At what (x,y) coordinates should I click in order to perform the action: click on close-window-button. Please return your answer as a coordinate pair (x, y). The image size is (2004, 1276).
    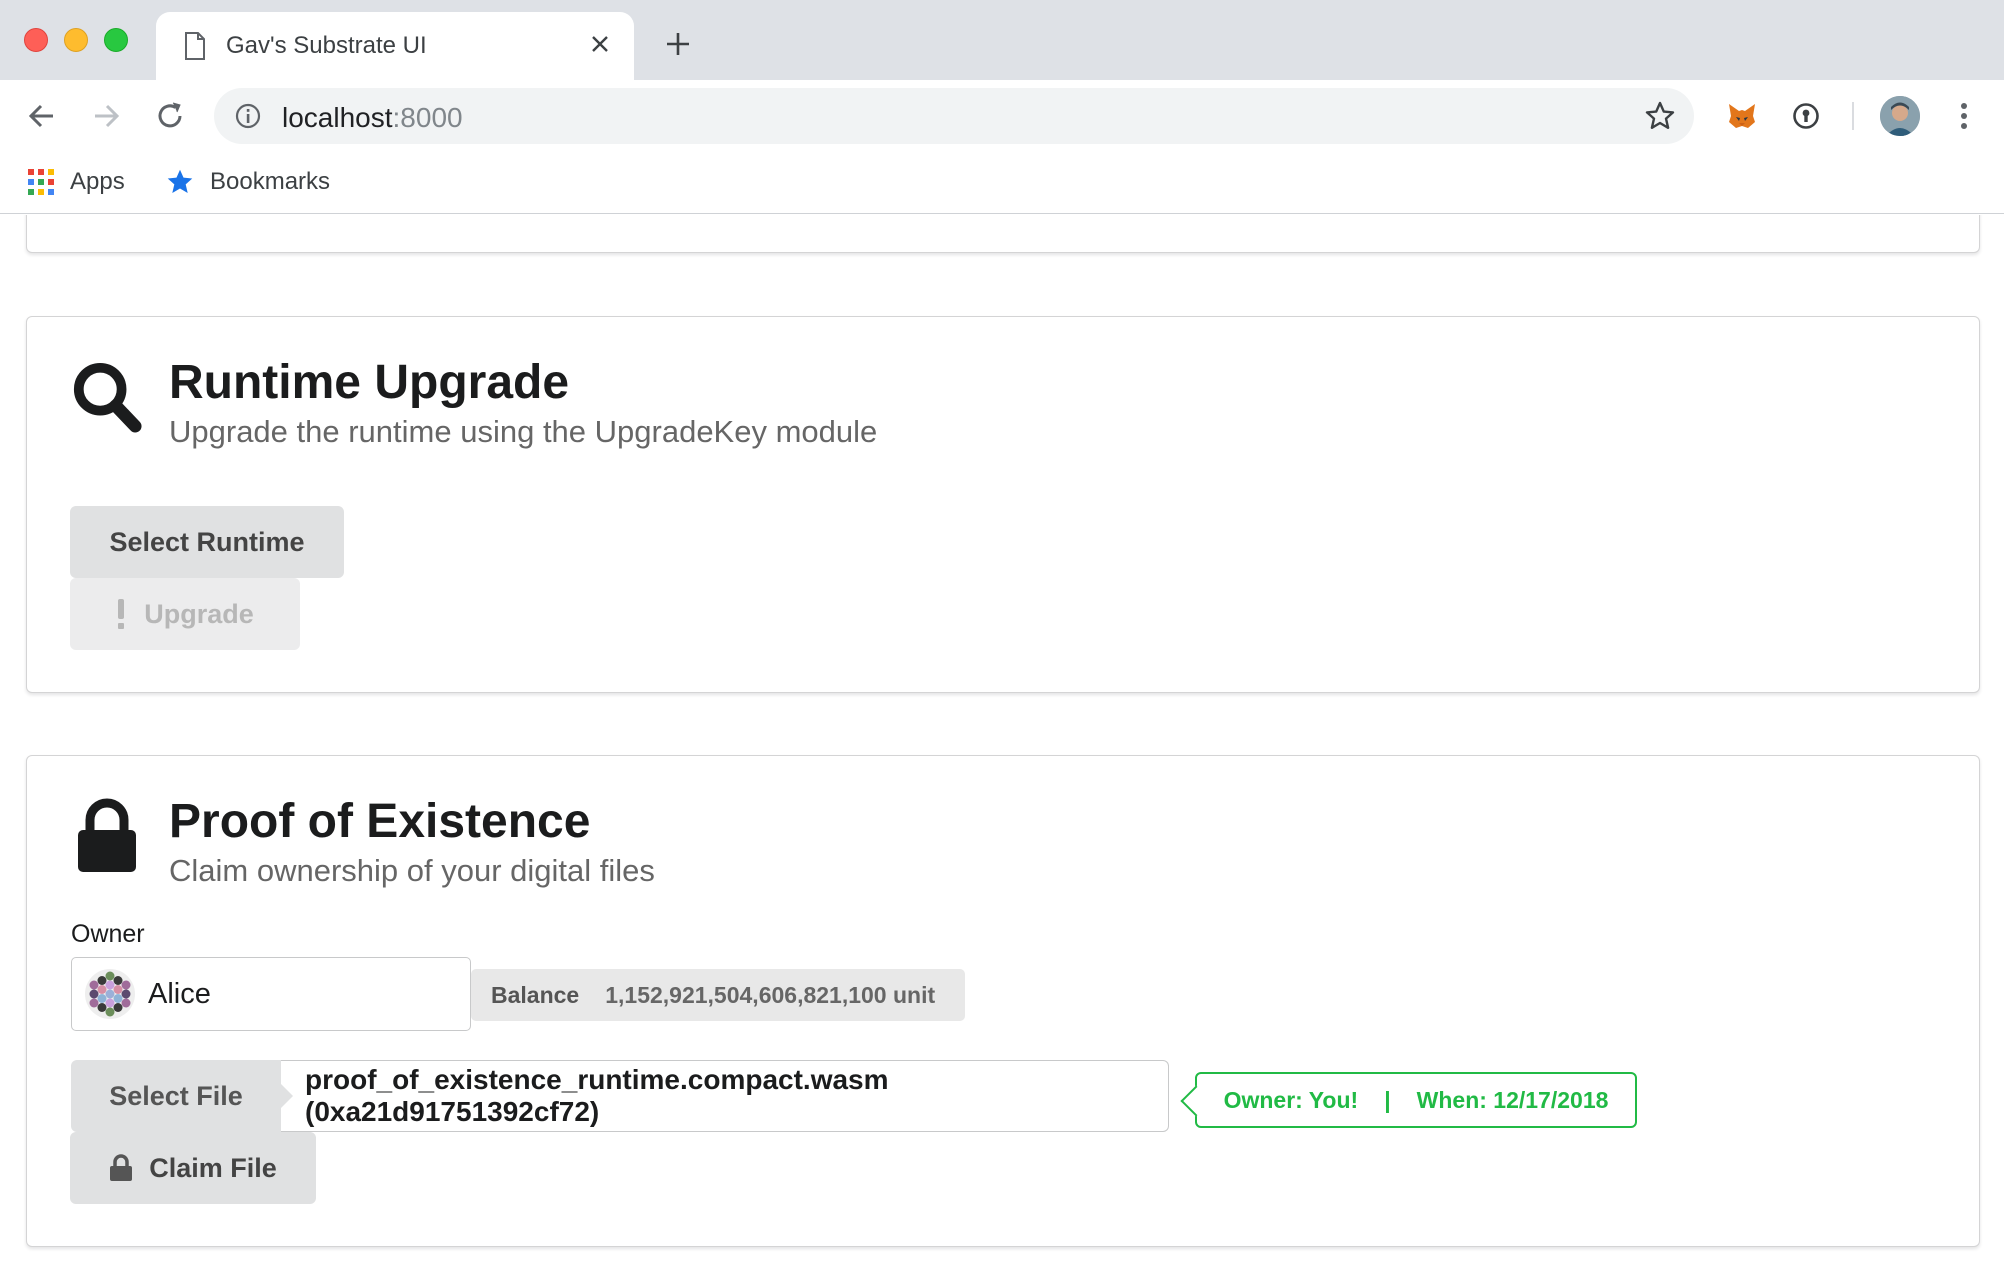
    Looking at the image, I should click on (36, 40).